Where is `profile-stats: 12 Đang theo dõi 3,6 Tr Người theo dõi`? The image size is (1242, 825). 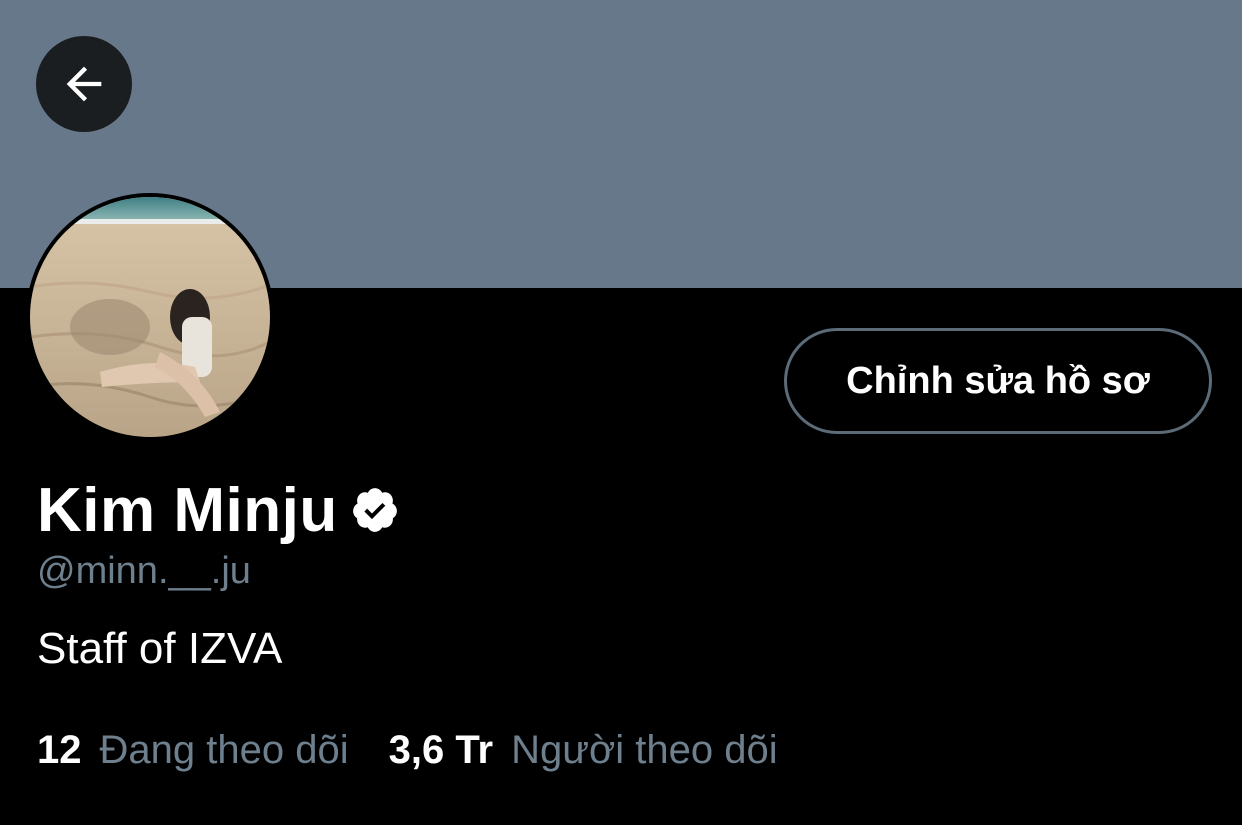 profile-stats: 12 Đang theo dõi 3,6 Tr Người theo dõi is located at coordinates (407, 750).